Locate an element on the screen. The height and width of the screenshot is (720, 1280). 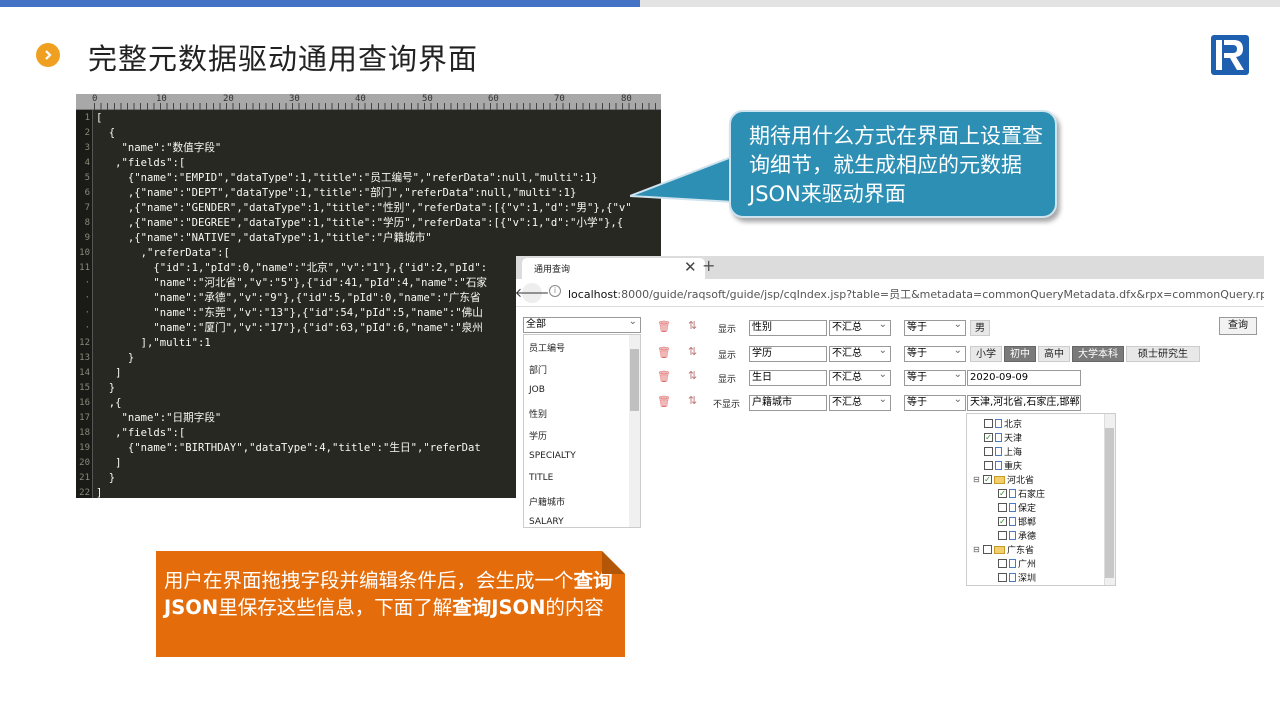
field-list: 员工编号部门 JOB 性别学历 SPECIALTY TITLE 户籍城市 SALARY is located at coordinates (582, 431).